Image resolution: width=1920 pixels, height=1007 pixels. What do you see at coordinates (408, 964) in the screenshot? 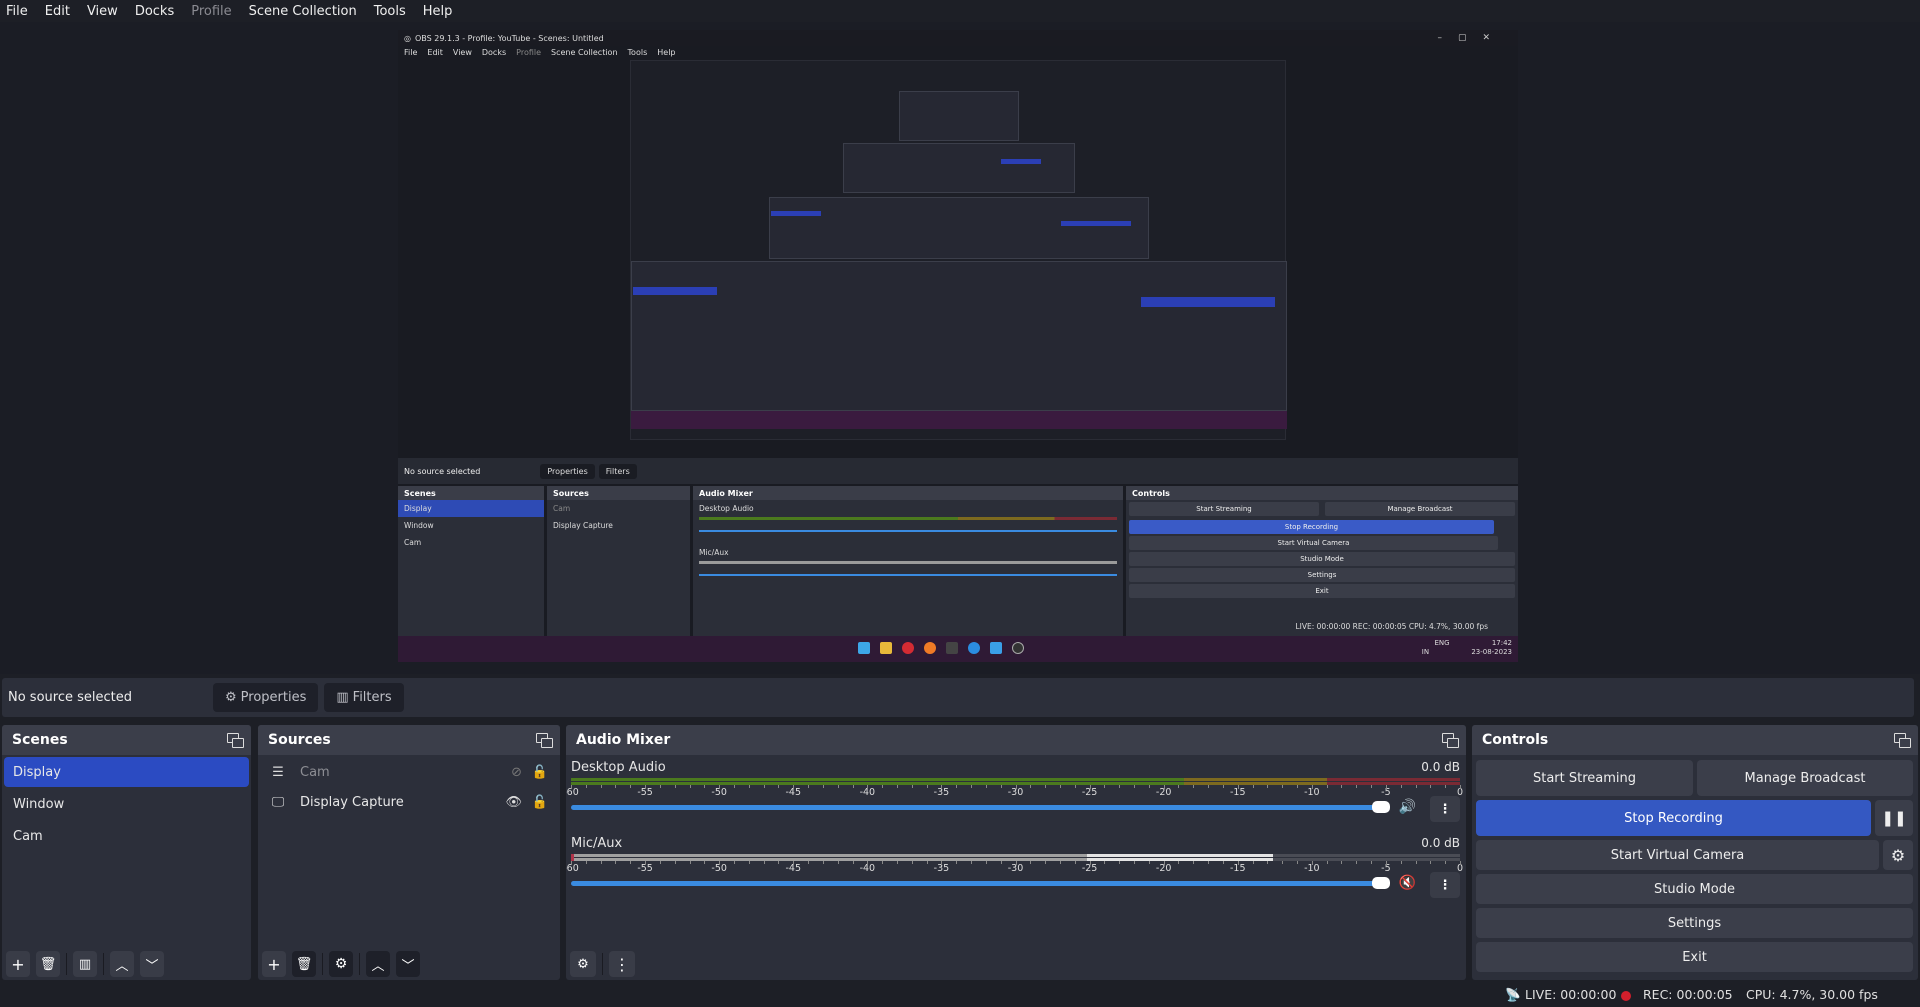
I see `source-down-button: ﹀` at bounding box center [408, 964].